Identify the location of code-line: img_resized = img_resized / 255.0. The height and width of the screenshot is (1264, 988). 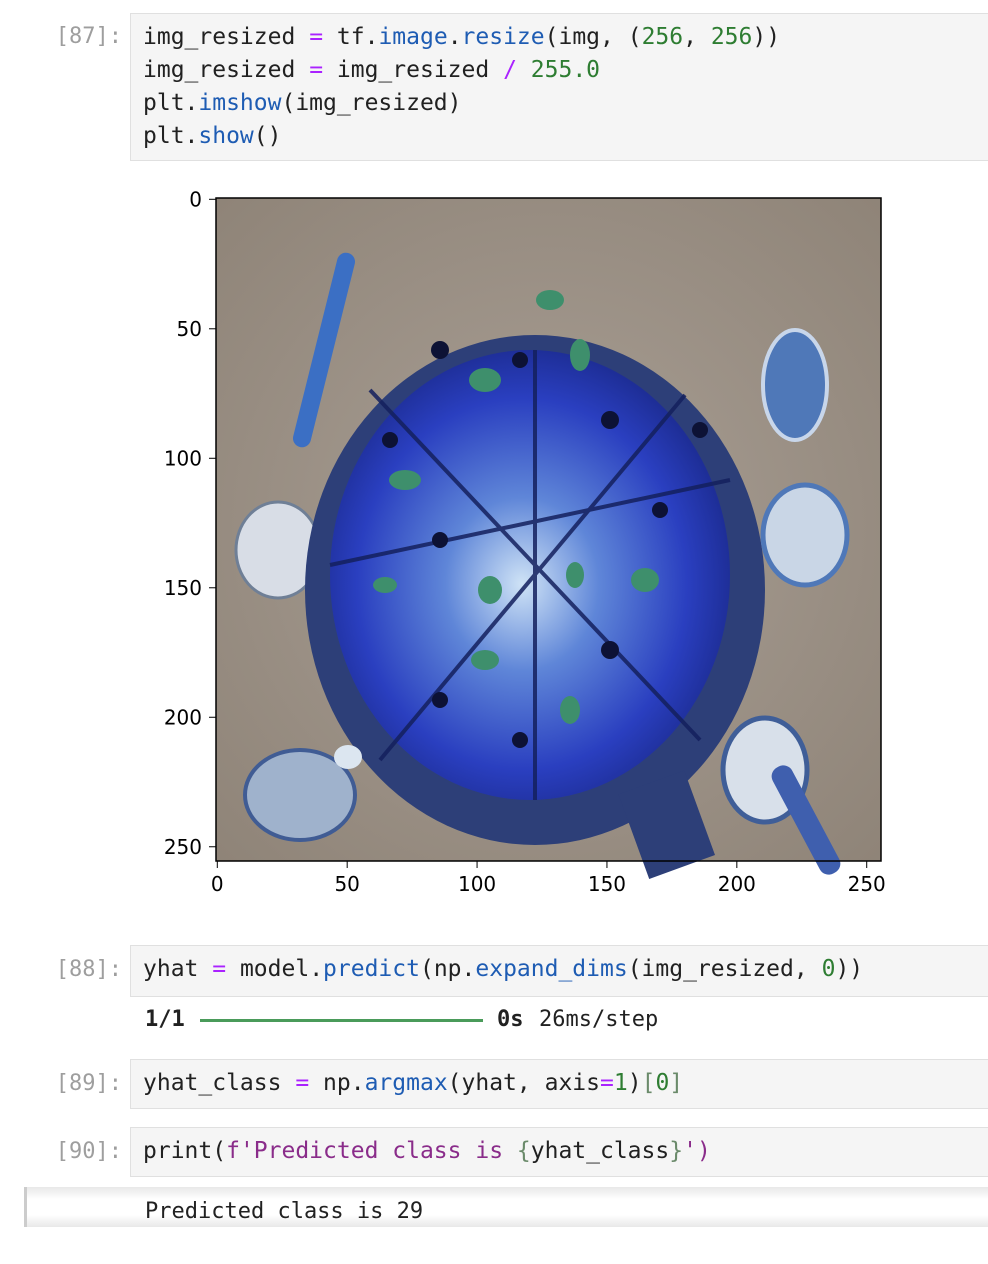
(372, 70).